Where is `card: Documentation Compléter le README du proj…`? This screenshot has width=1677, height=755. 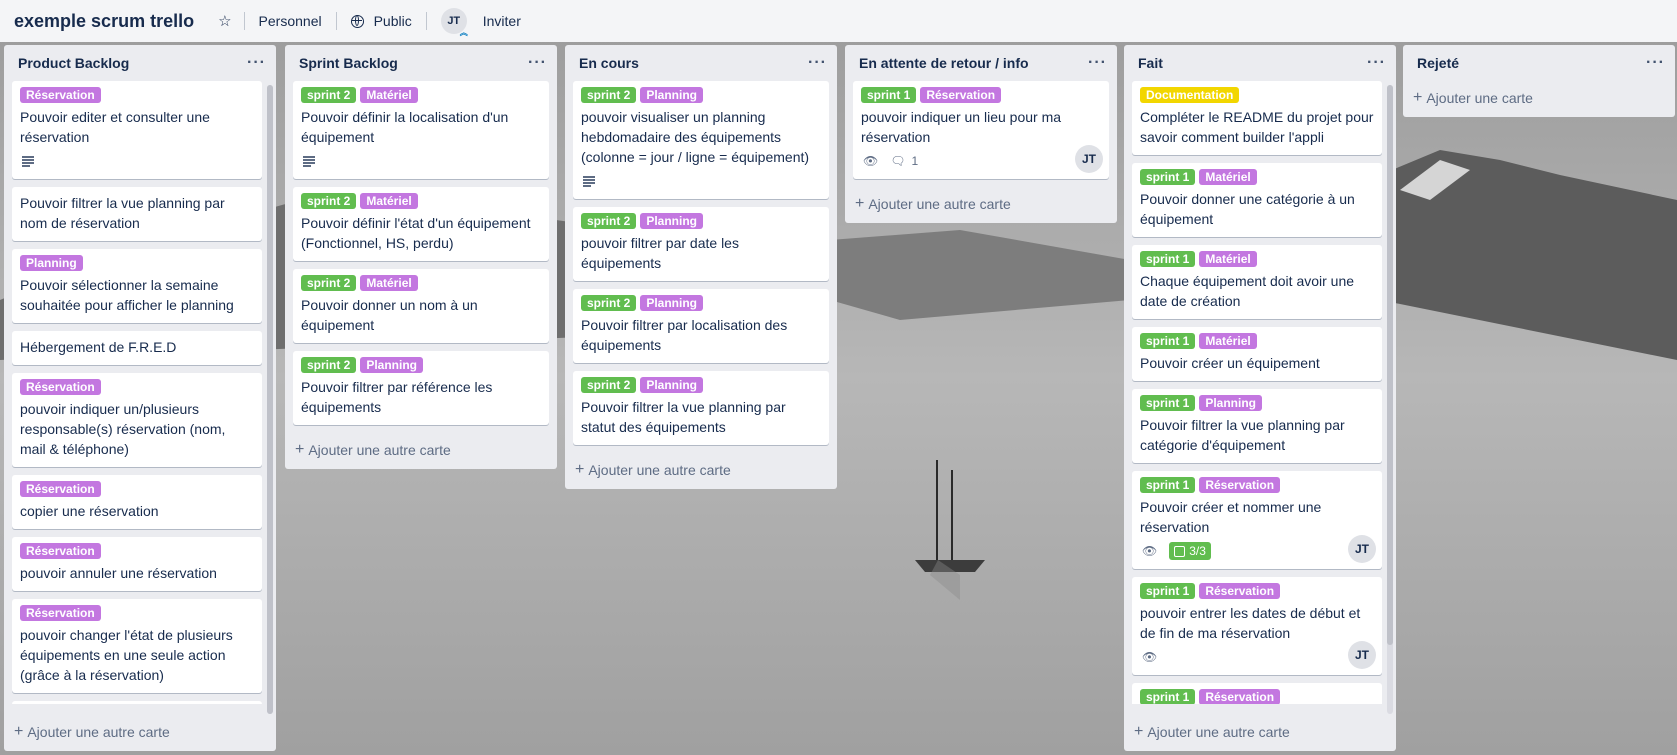 card: Documentation Compléter le README du proj… is located at coordinates (1257, 118).